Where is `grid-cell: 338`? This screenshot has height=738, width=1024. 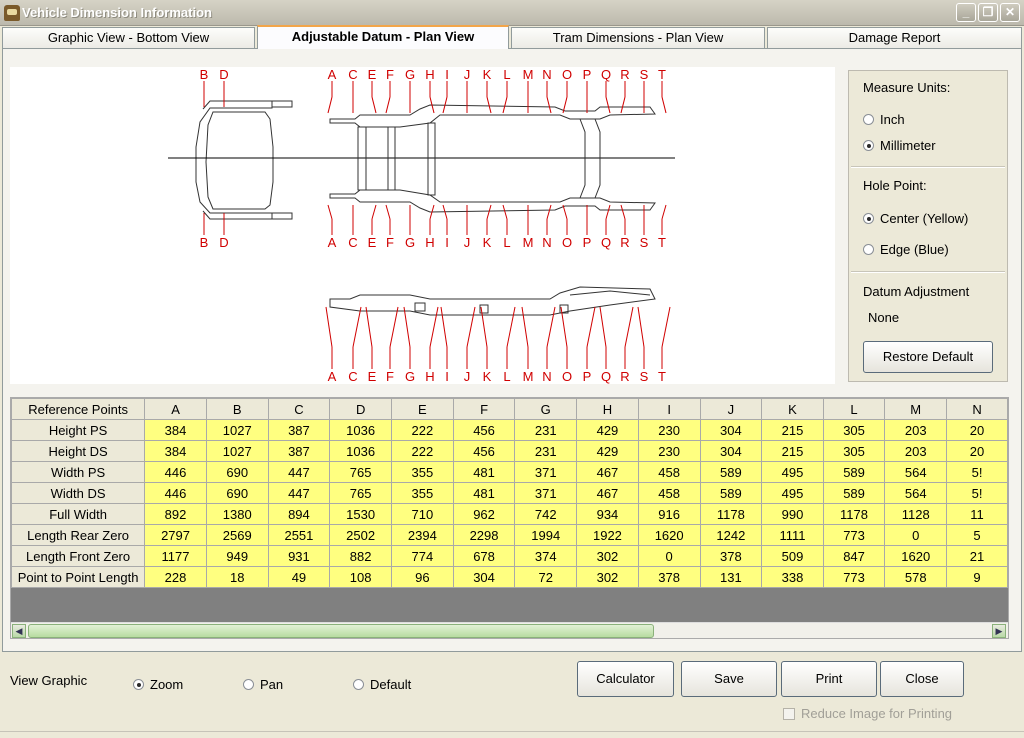 grid-cell: 338 is located at coordinates (792, 577).